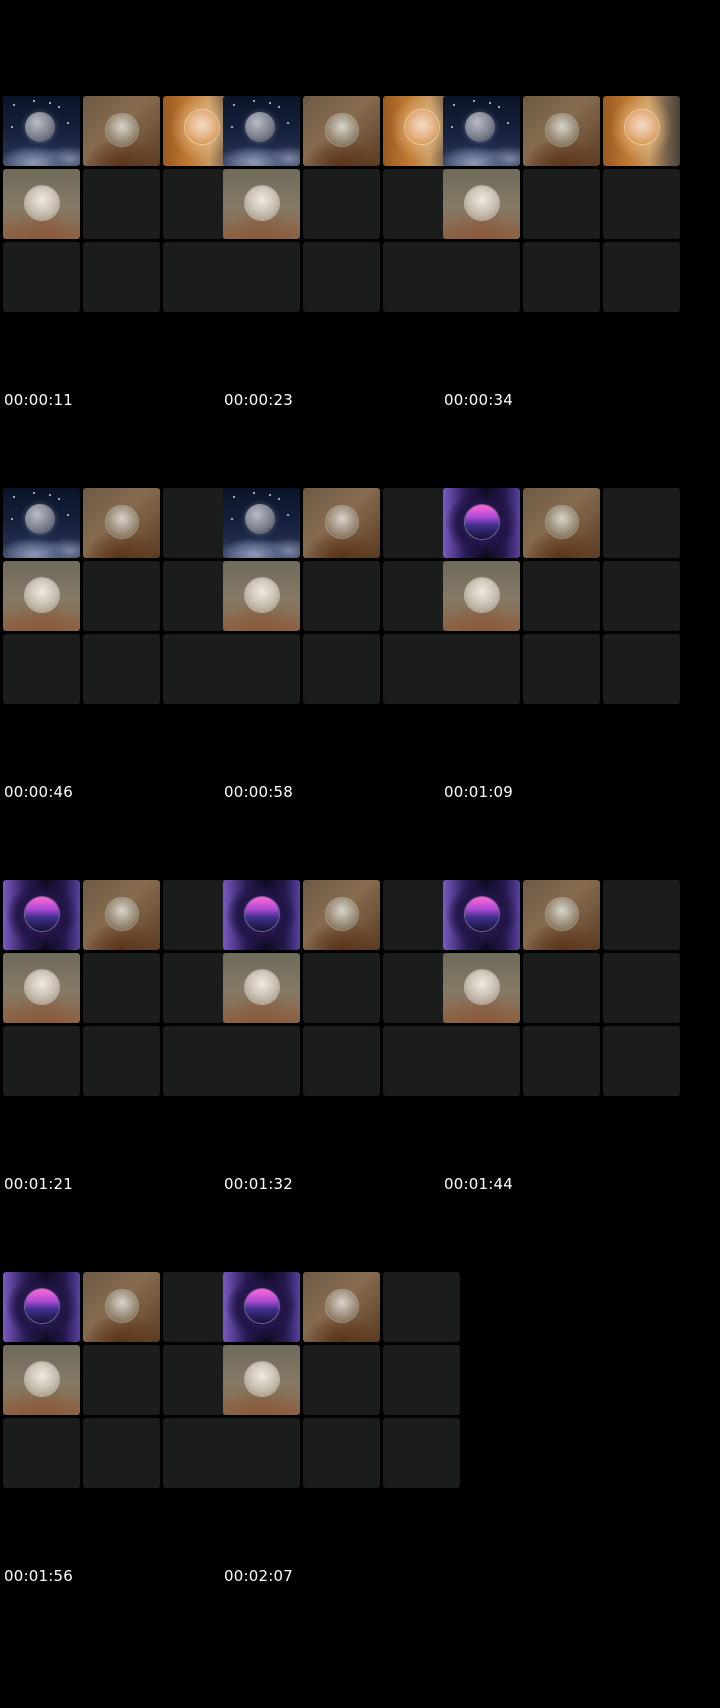 The image size is (720, 1708). What do you see at coordinates (38, 1576) in the screenshot?
I see `frame-timestamp: 00:01:56` at bounding box center [38, 1576].